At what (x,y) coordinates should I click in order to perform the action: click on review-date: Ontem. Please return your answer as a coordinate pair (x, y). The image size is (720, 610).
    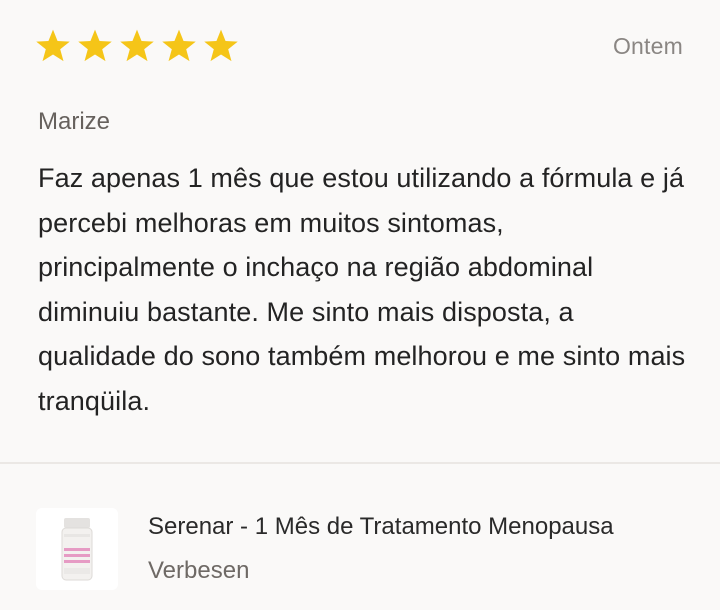
    Looking at the image, I should click on (647, 46).